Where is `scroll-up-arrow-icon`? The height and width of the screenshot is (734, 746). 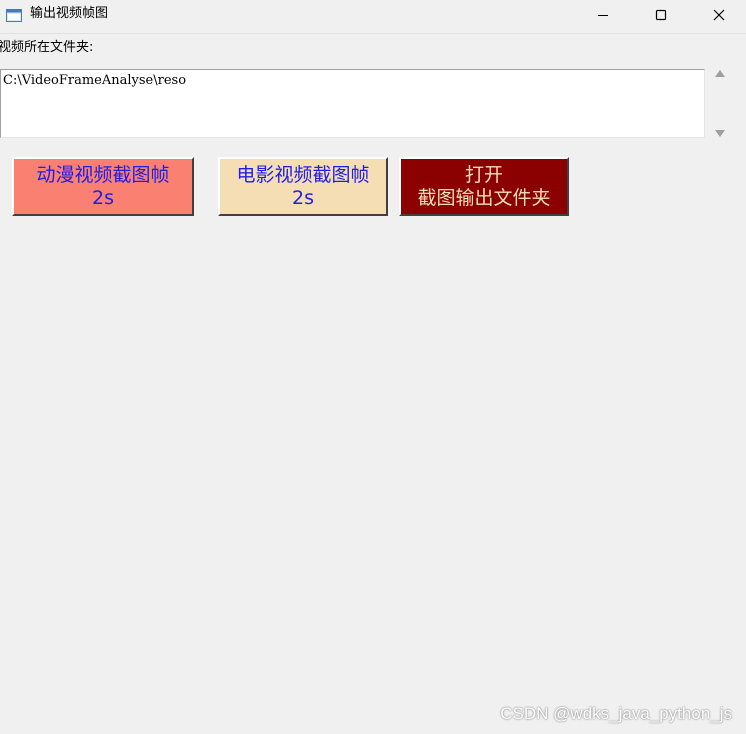 scroll-up-arrow-icon is located at coordinates (720, 73).